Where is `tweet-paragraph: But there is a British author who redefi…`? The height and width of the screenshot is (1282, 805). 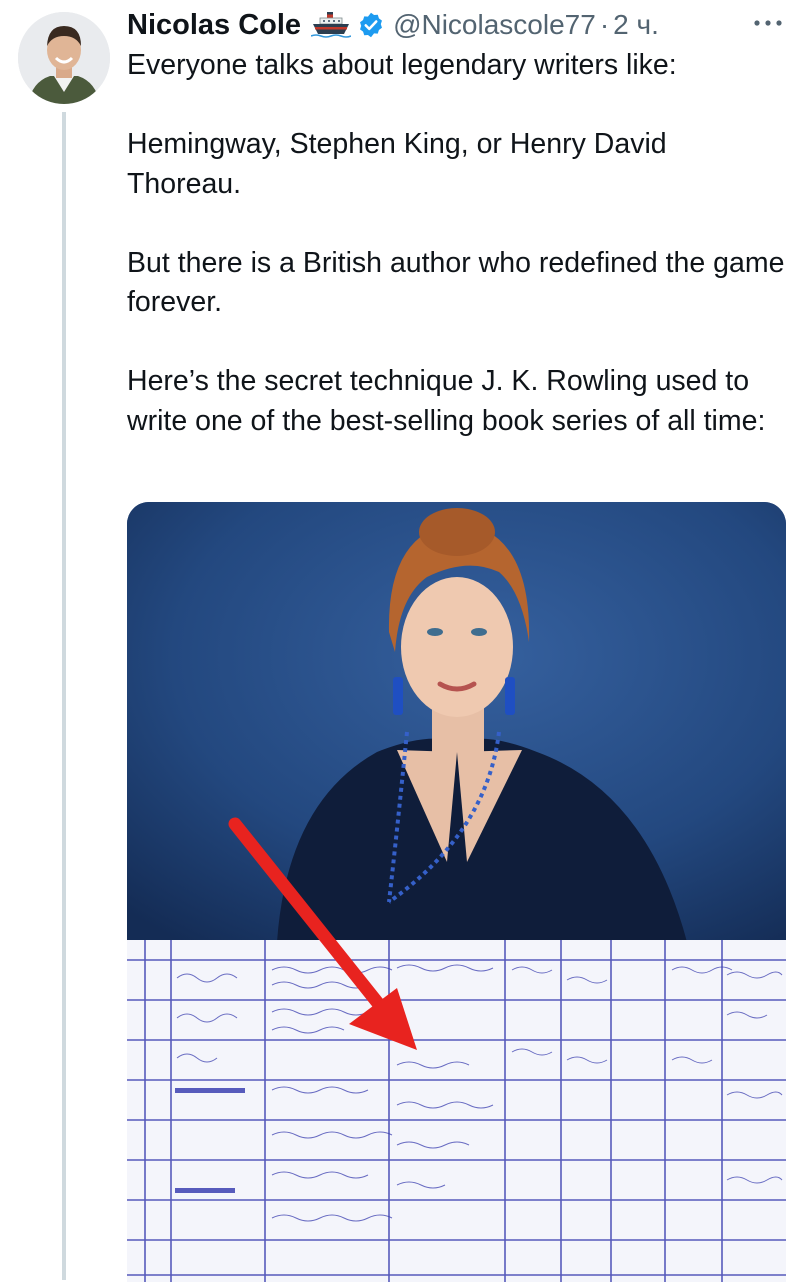 tweet-paragraph: But there is a British author who redefi… is located at coordinates (456, 282).